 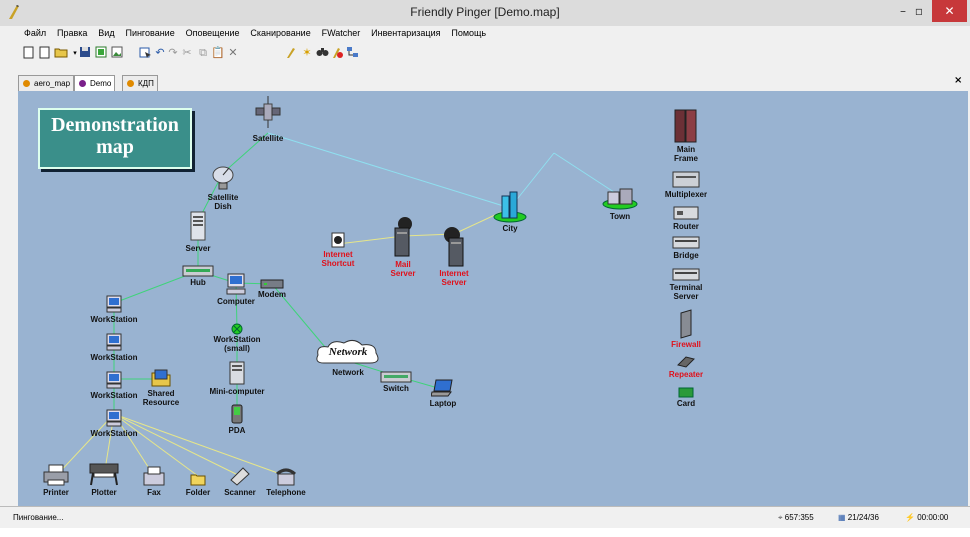 What do you see at coordinates (485, 12) in the screenshot?
I see `window-title: Friendly Pinger [Demo.map]` at bounding box center [485, 12].